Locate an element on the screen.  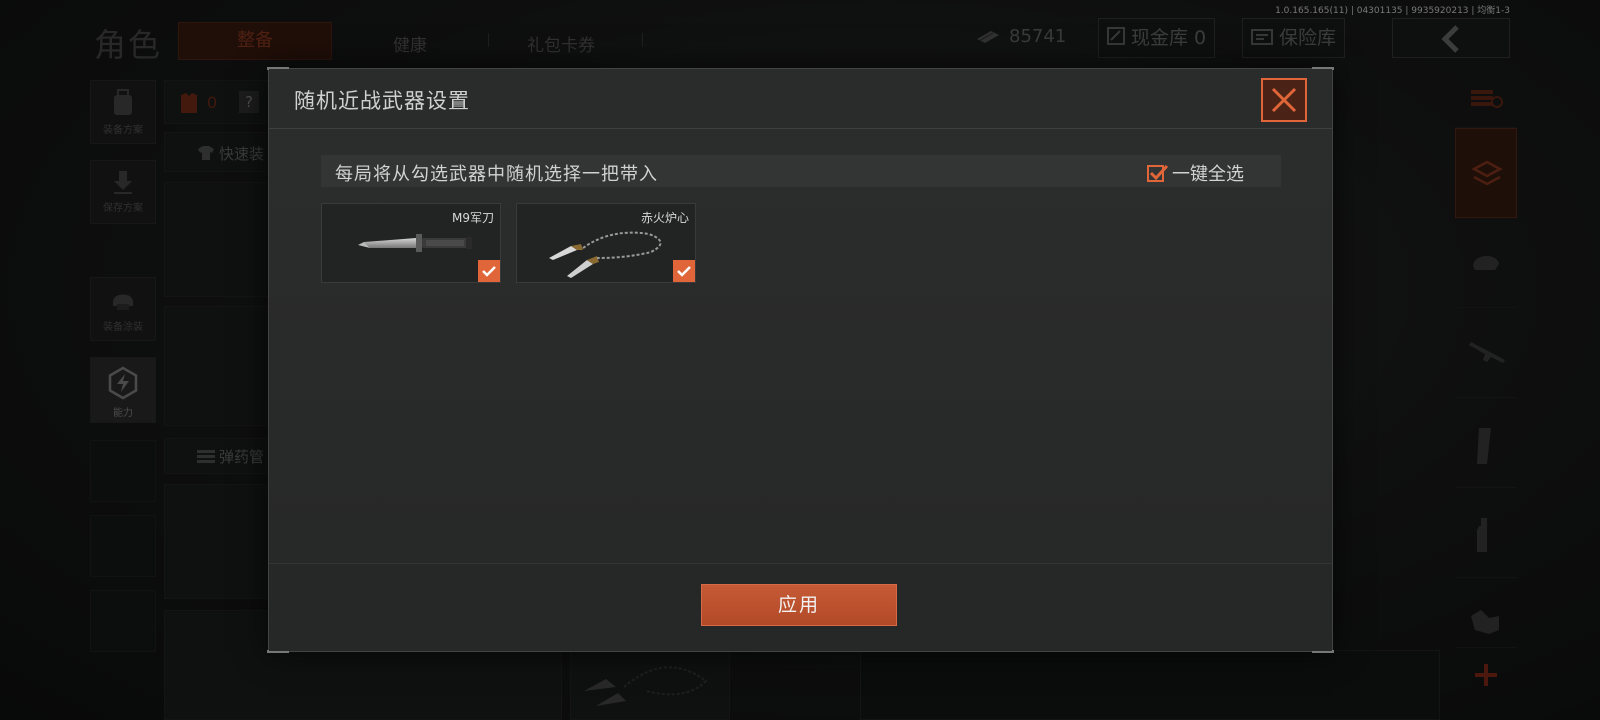
weapon-card-red-fire: 赤火炉心 is located at coordinates (606, 243).